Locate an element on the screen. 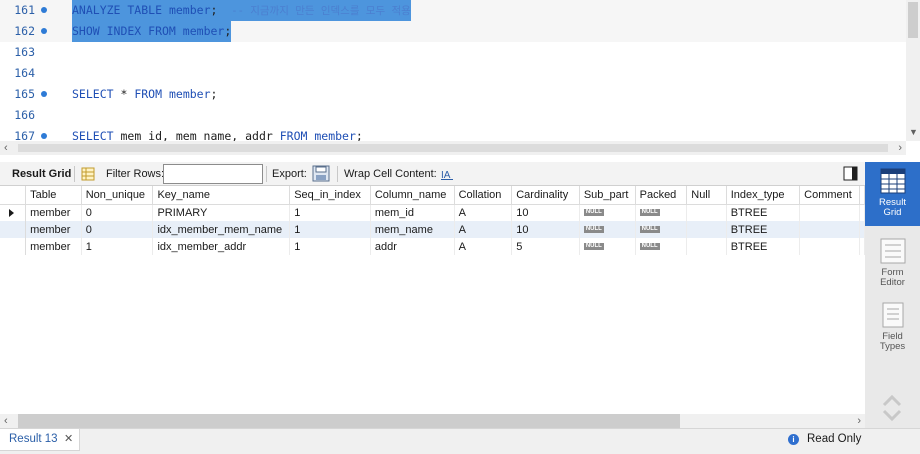  grid-horizontal-scrollbar: ‹ › is located at coordinates (432, 421).